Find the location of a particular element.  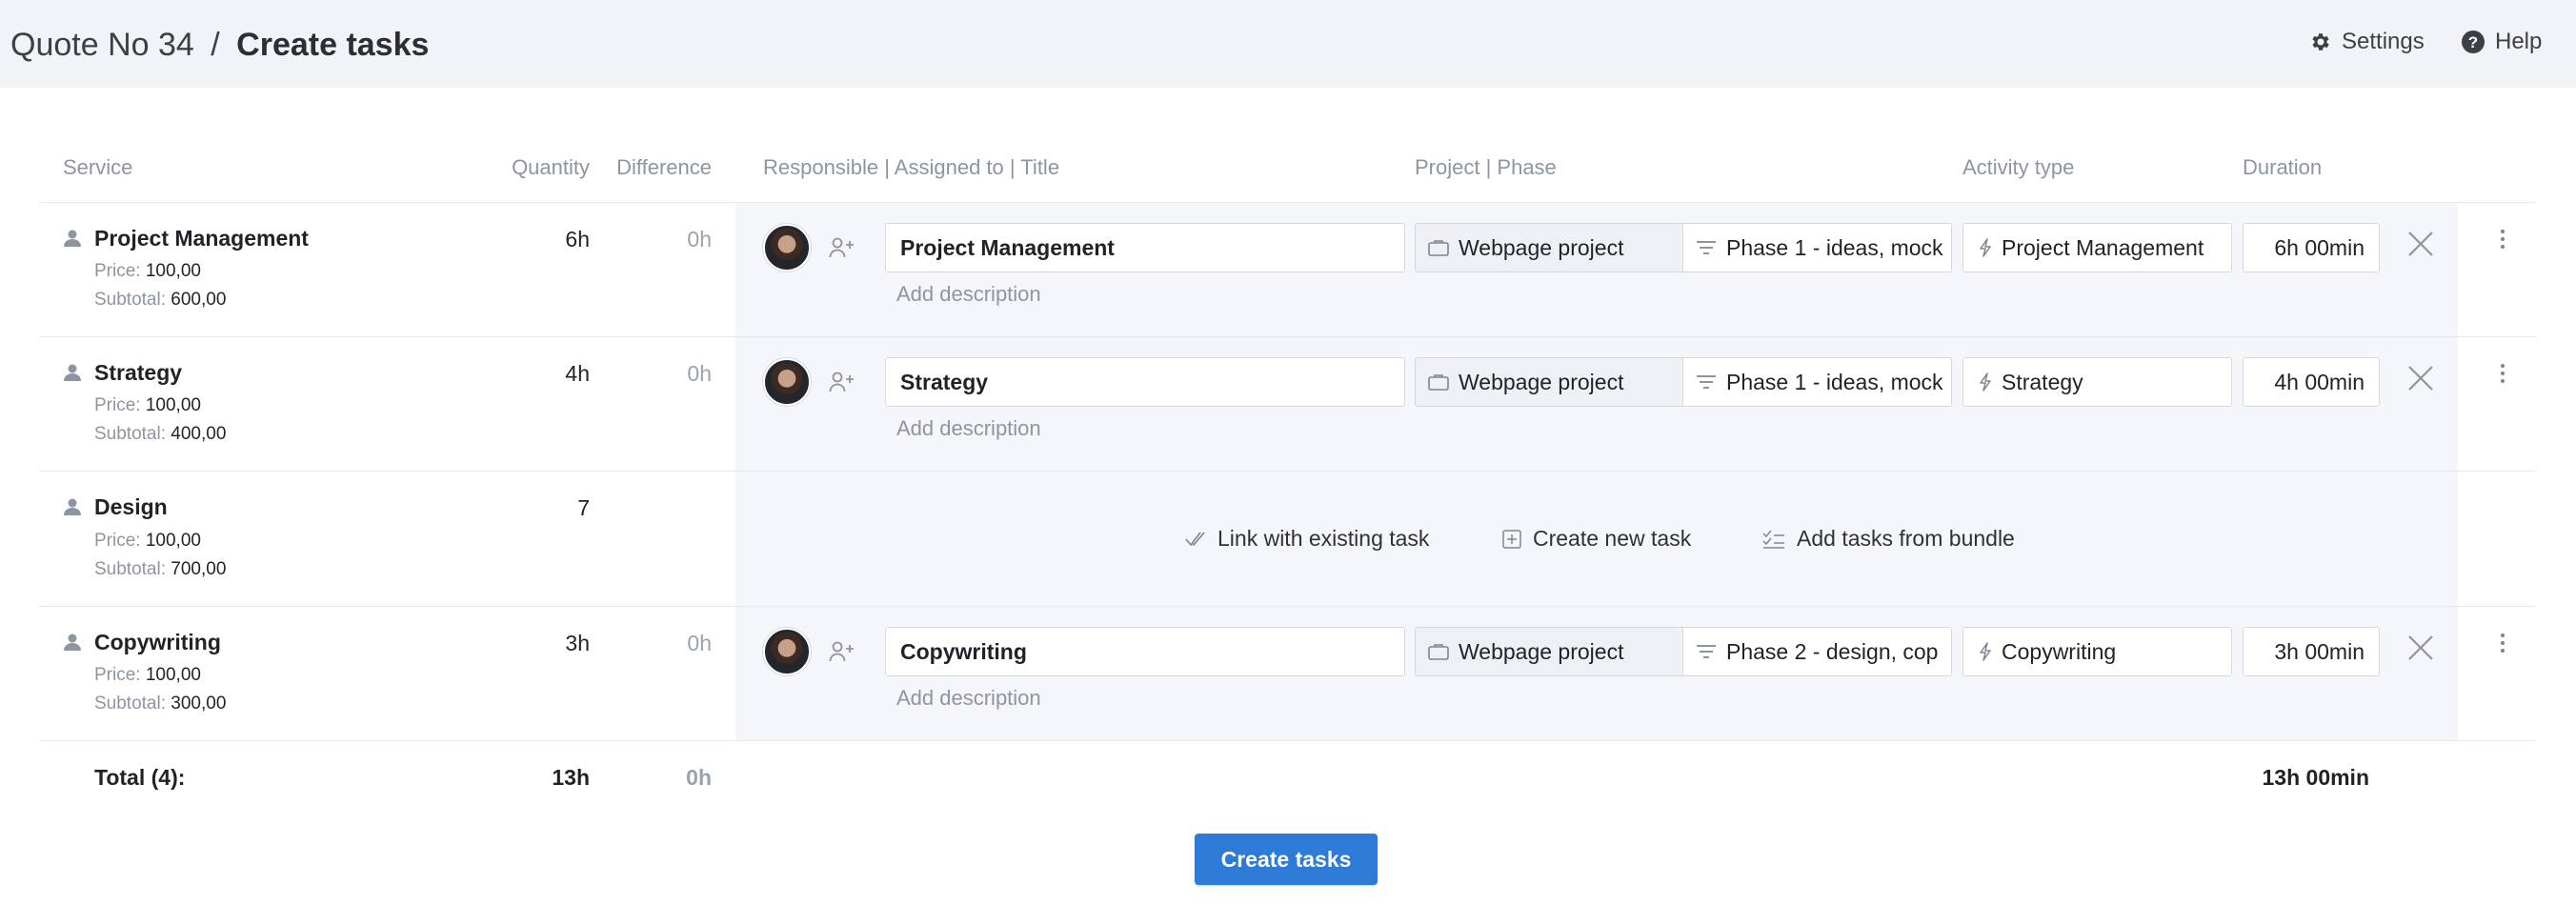

settings-link: Settings is located at coordinates (2367, 42).